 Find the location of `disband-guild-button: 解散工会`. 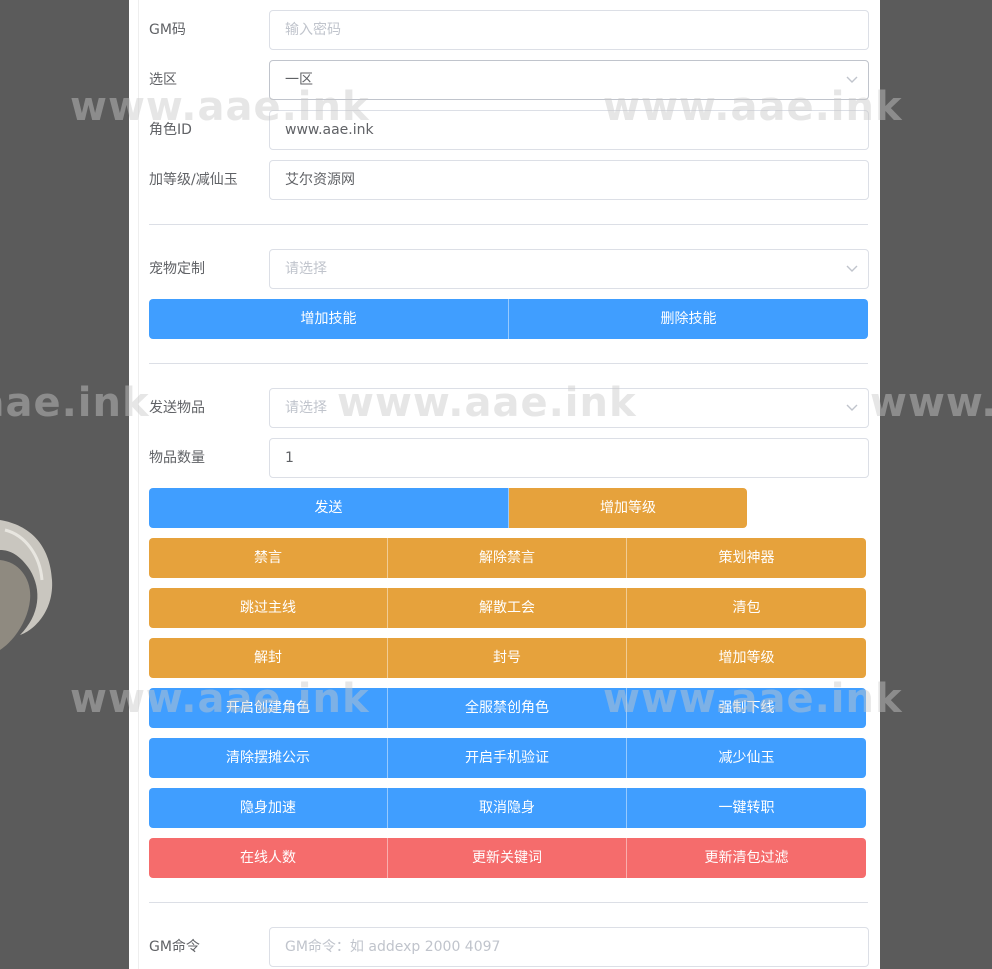

disband-guild-button: 解散工会 is located at coordinates (507, 608).